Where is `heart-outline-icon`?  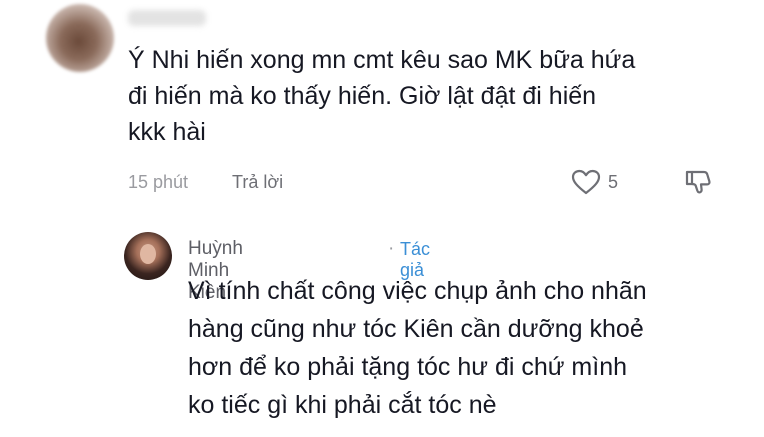
heart-outline-icon is located at coordinates (586, 182).